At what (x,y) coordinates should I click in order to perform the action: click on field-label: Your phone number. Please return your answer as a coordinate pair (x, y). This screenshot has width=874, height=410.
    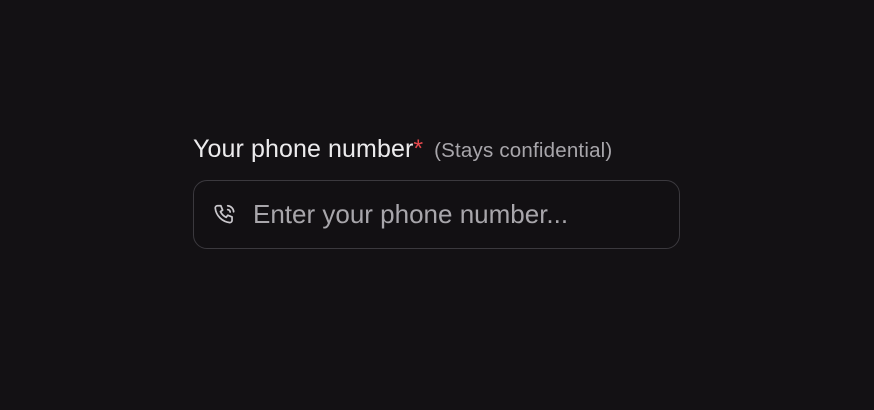
    Looking at the image, I should click on (303, 149).